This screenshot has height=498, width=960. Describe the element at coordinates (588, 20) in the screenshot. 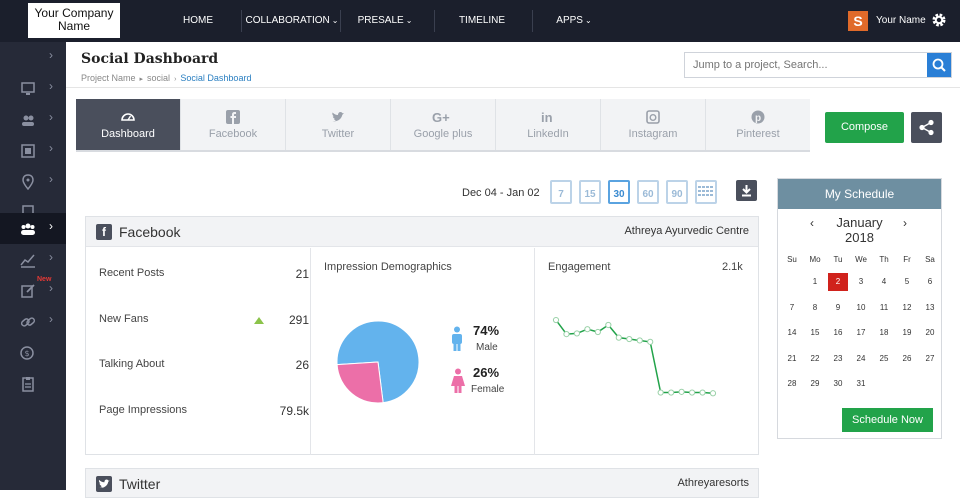

I see `chevron-down-icon: ⌄` at that location.